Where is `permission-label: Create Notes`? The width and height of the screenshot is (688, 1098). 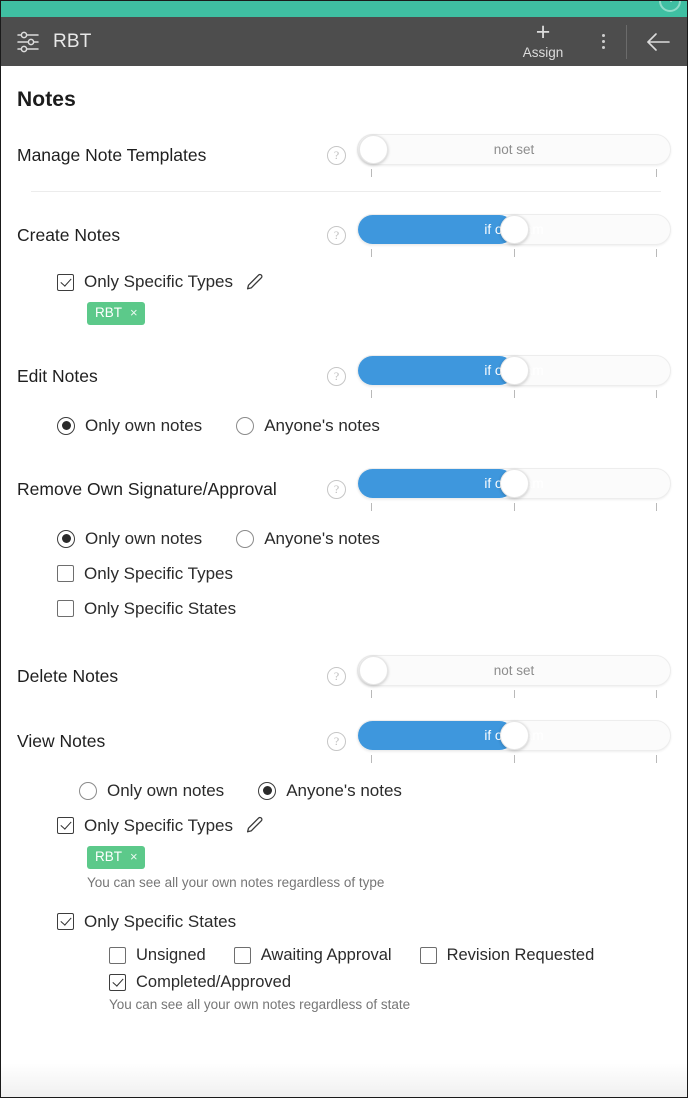
permission-label: Create Notes is located at coordinates (69, 235).